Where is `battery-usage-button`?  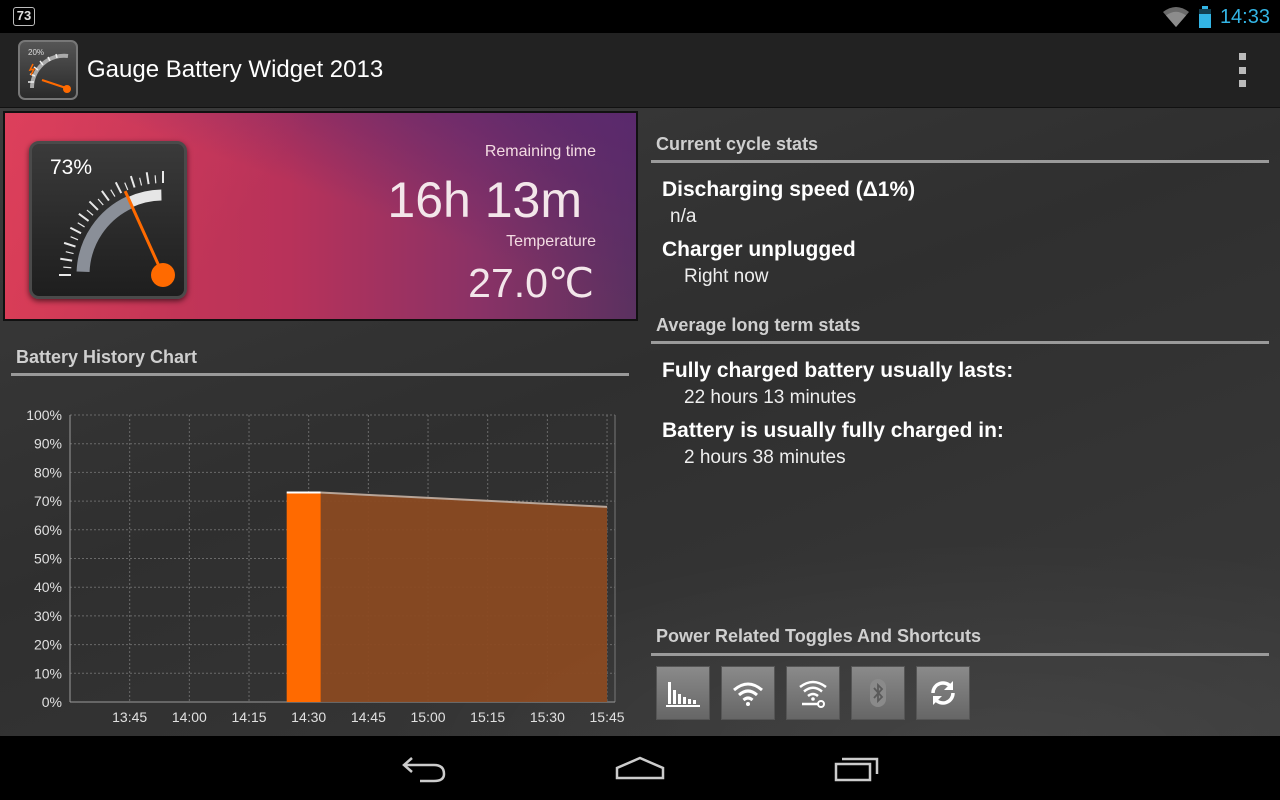
battery-usage-button is located at coordinates (683, 693).